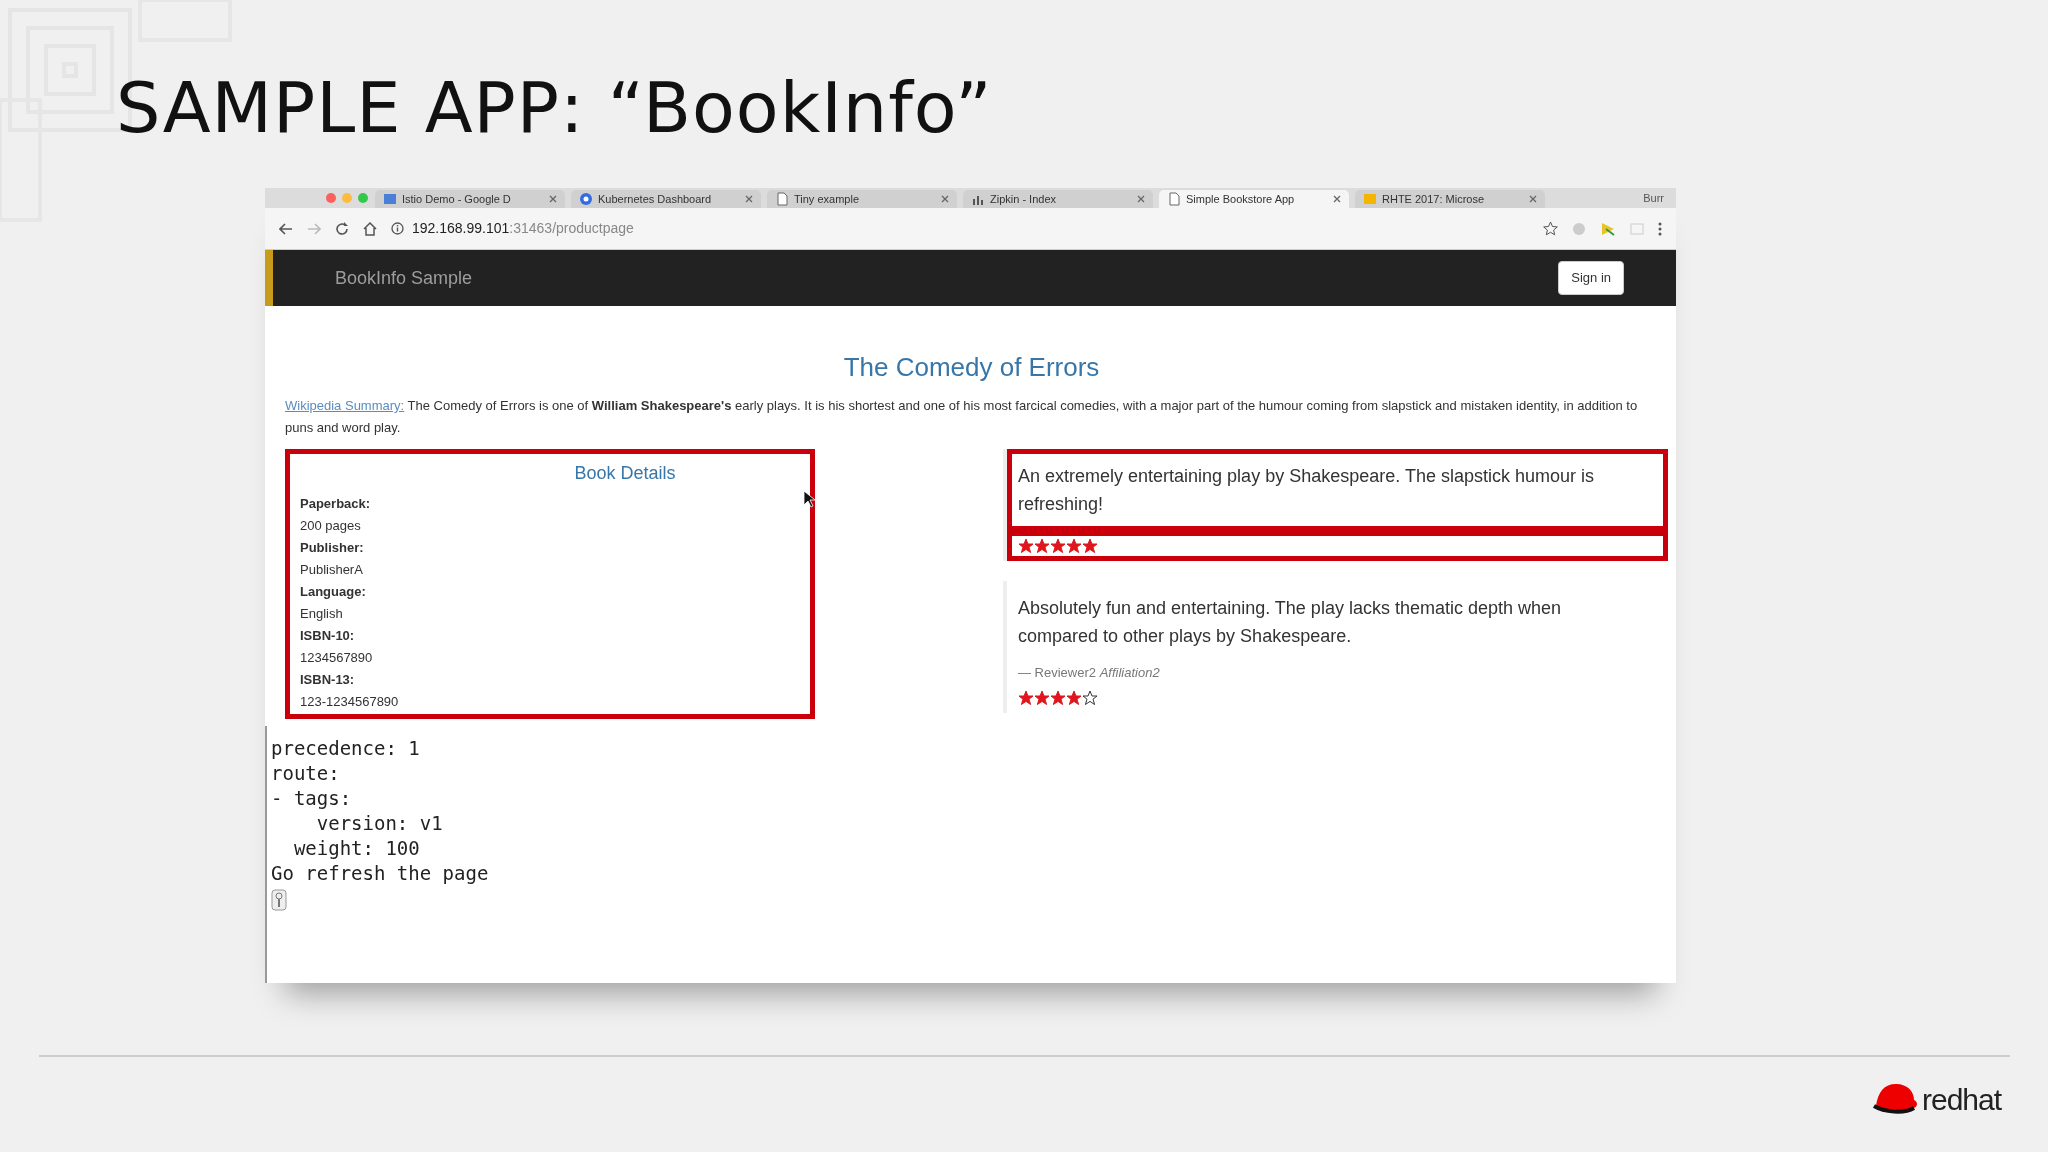  Describe the element at coordinates (1550, 228) in the screenshot. I see `bookmark-star-icon` at that location.